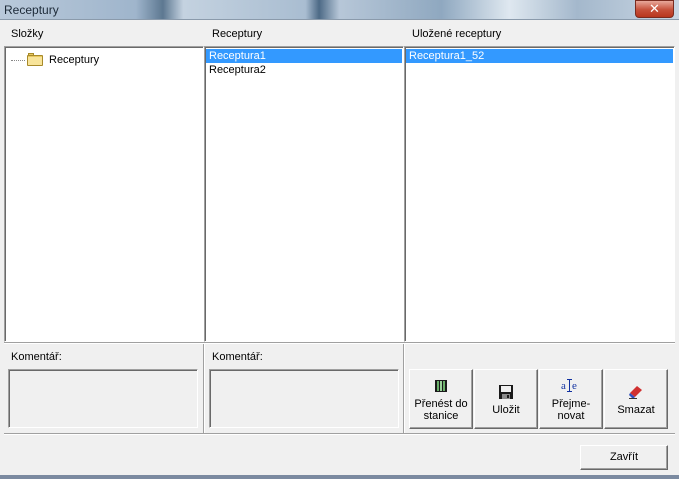 This screenshot has height=479, width=679. What do you see at coordinates (574, 386) in the screenshot?
I see `svg-text: e` at bounding box center [574, 386].